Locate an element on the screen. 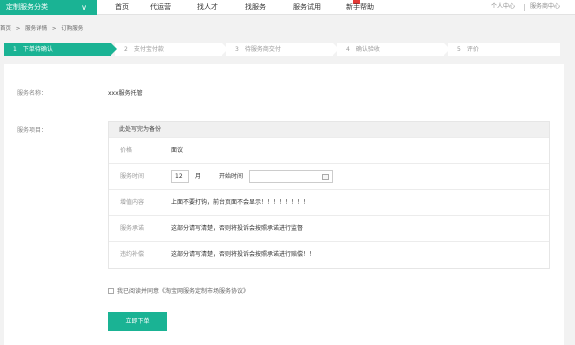 The height and width of the screenshot is (345, 575). price-row: 价格 面议 is located at coordinates (329, 150).